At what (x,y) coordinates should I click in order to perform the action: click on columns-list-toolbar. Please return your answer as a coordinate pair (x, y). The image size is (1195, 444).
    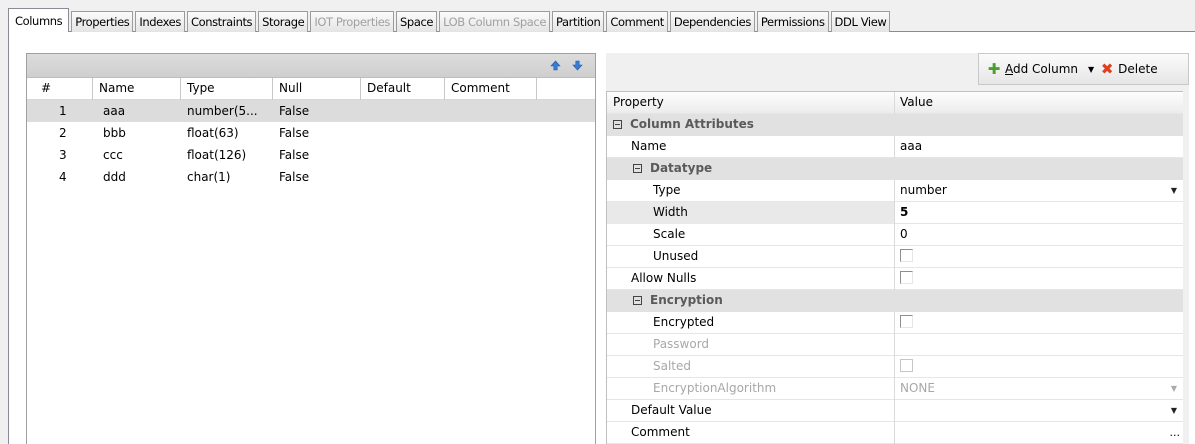
    Looking at the image, I should click on (311, 66).